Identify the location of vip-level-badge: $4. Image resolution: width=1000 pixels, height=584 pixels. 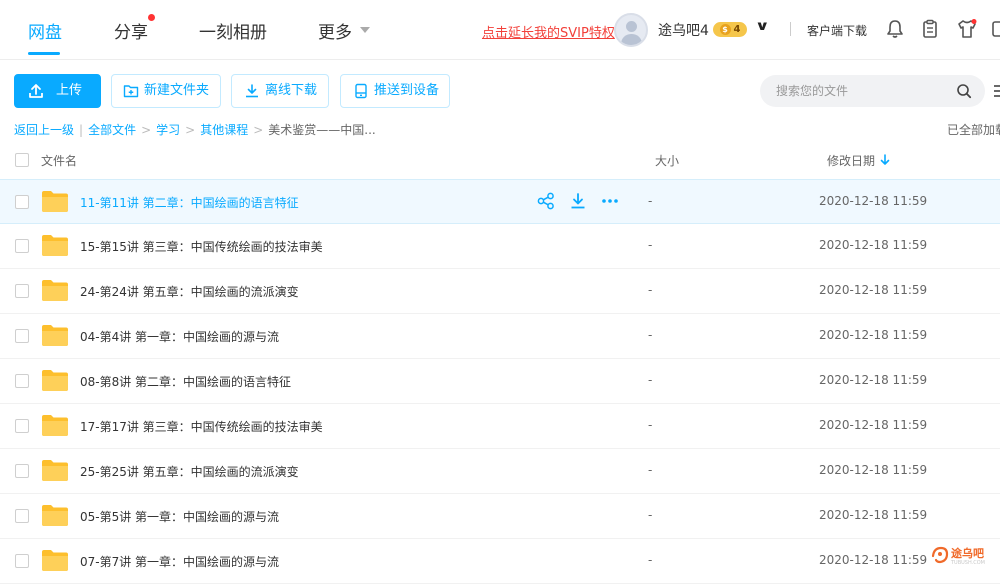
(730, 29).